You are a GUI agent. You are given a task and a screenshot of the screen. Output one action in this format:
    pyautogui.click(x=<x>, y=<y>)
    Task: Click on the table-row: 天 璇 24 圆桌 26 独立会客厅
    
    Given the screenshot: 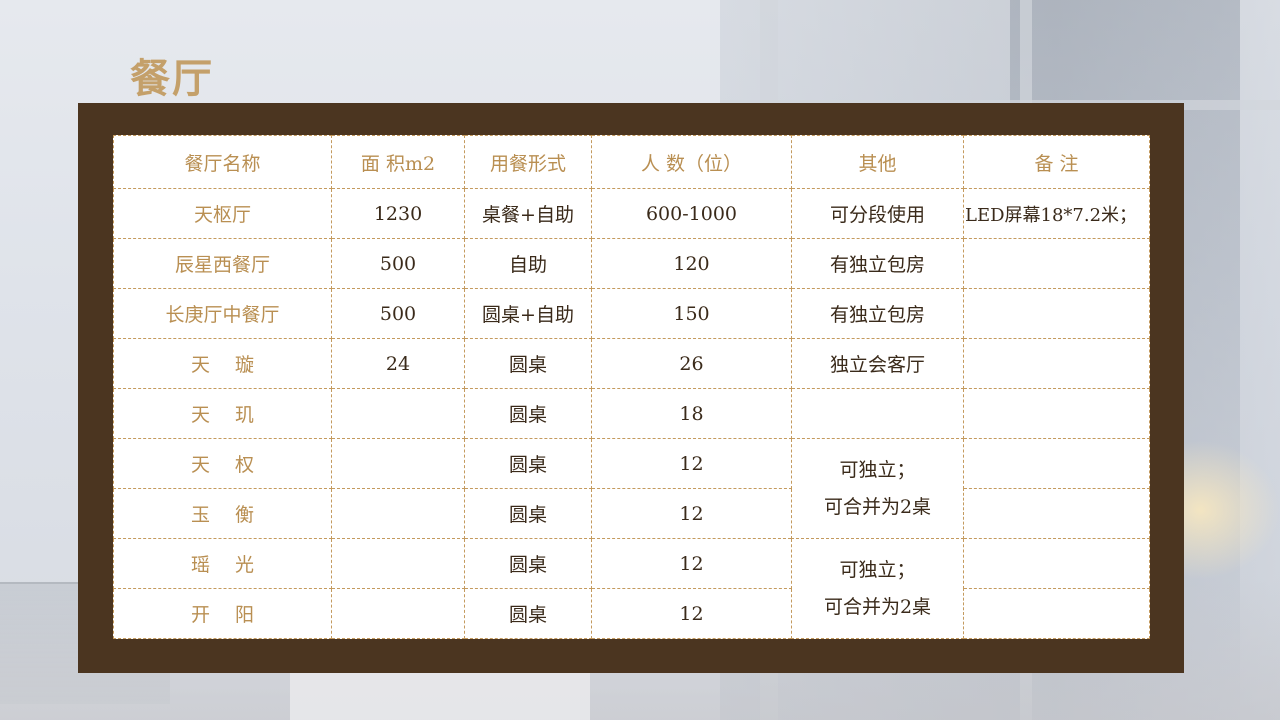 What is the action you would take?
    pyautogui.click(x=631, y=363)
    